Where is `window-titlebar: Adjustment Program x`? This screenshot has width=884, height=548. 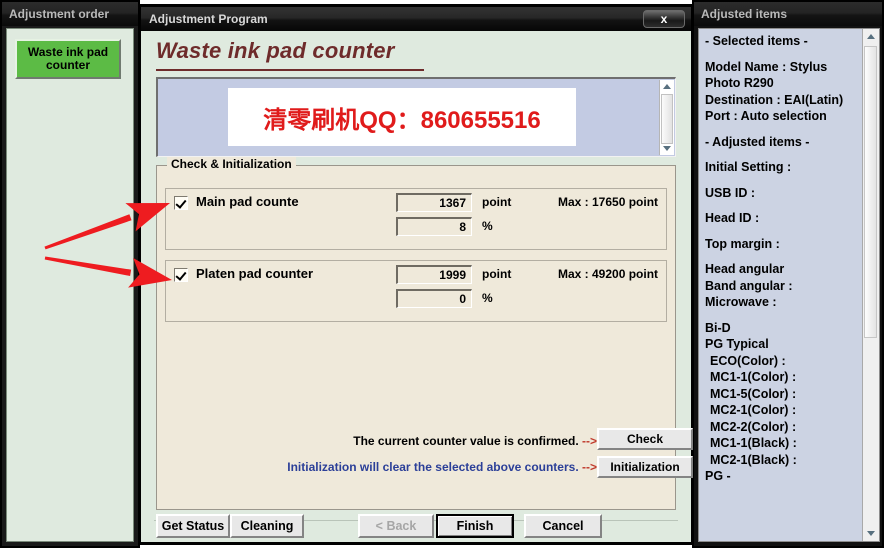
window-titlebar: Adjustment Program x is located at coordinates (416, 19).